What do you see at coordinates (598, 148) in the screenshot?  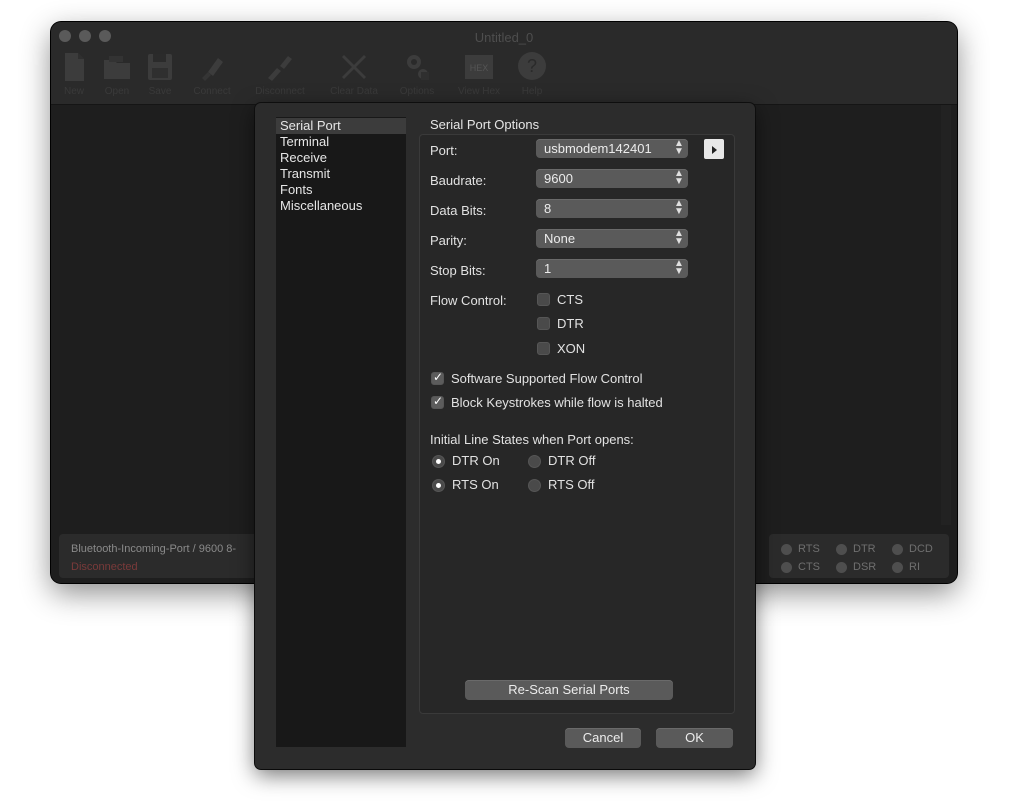 I see `port-value: usbmodem142401` at bounding box center [598, 148].